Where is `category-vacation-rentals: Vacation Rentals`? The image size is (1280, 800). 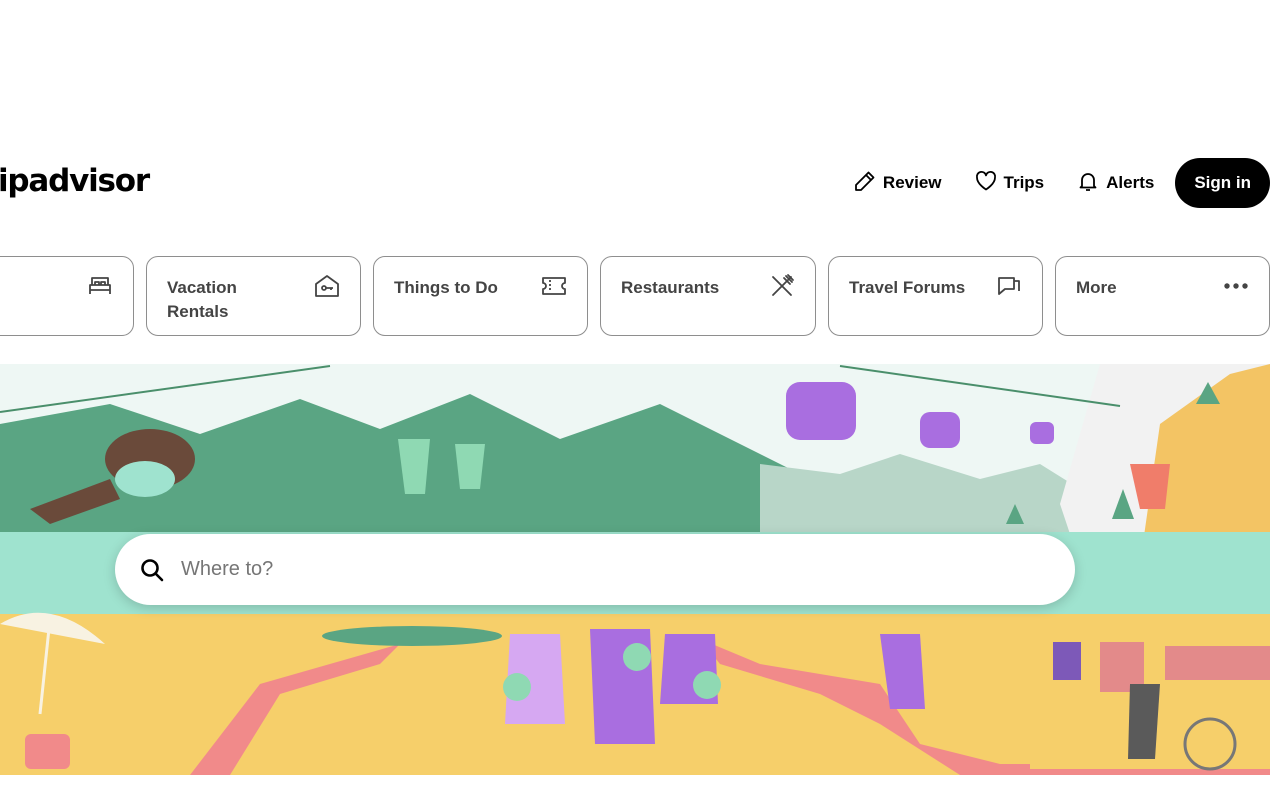
category-vacation-rentals: Vacation Rentals is located at coordinates (253, 296).